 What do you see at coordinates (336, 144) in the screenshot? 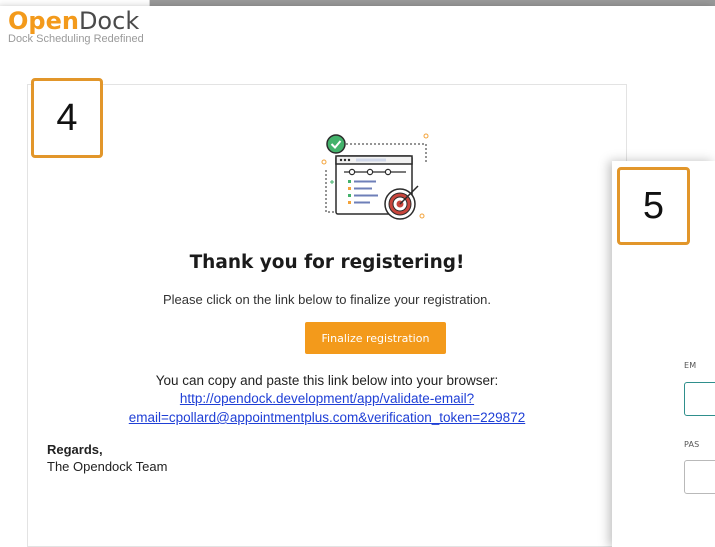
I see `checkmark-icon` at bounding box center [336, 144].